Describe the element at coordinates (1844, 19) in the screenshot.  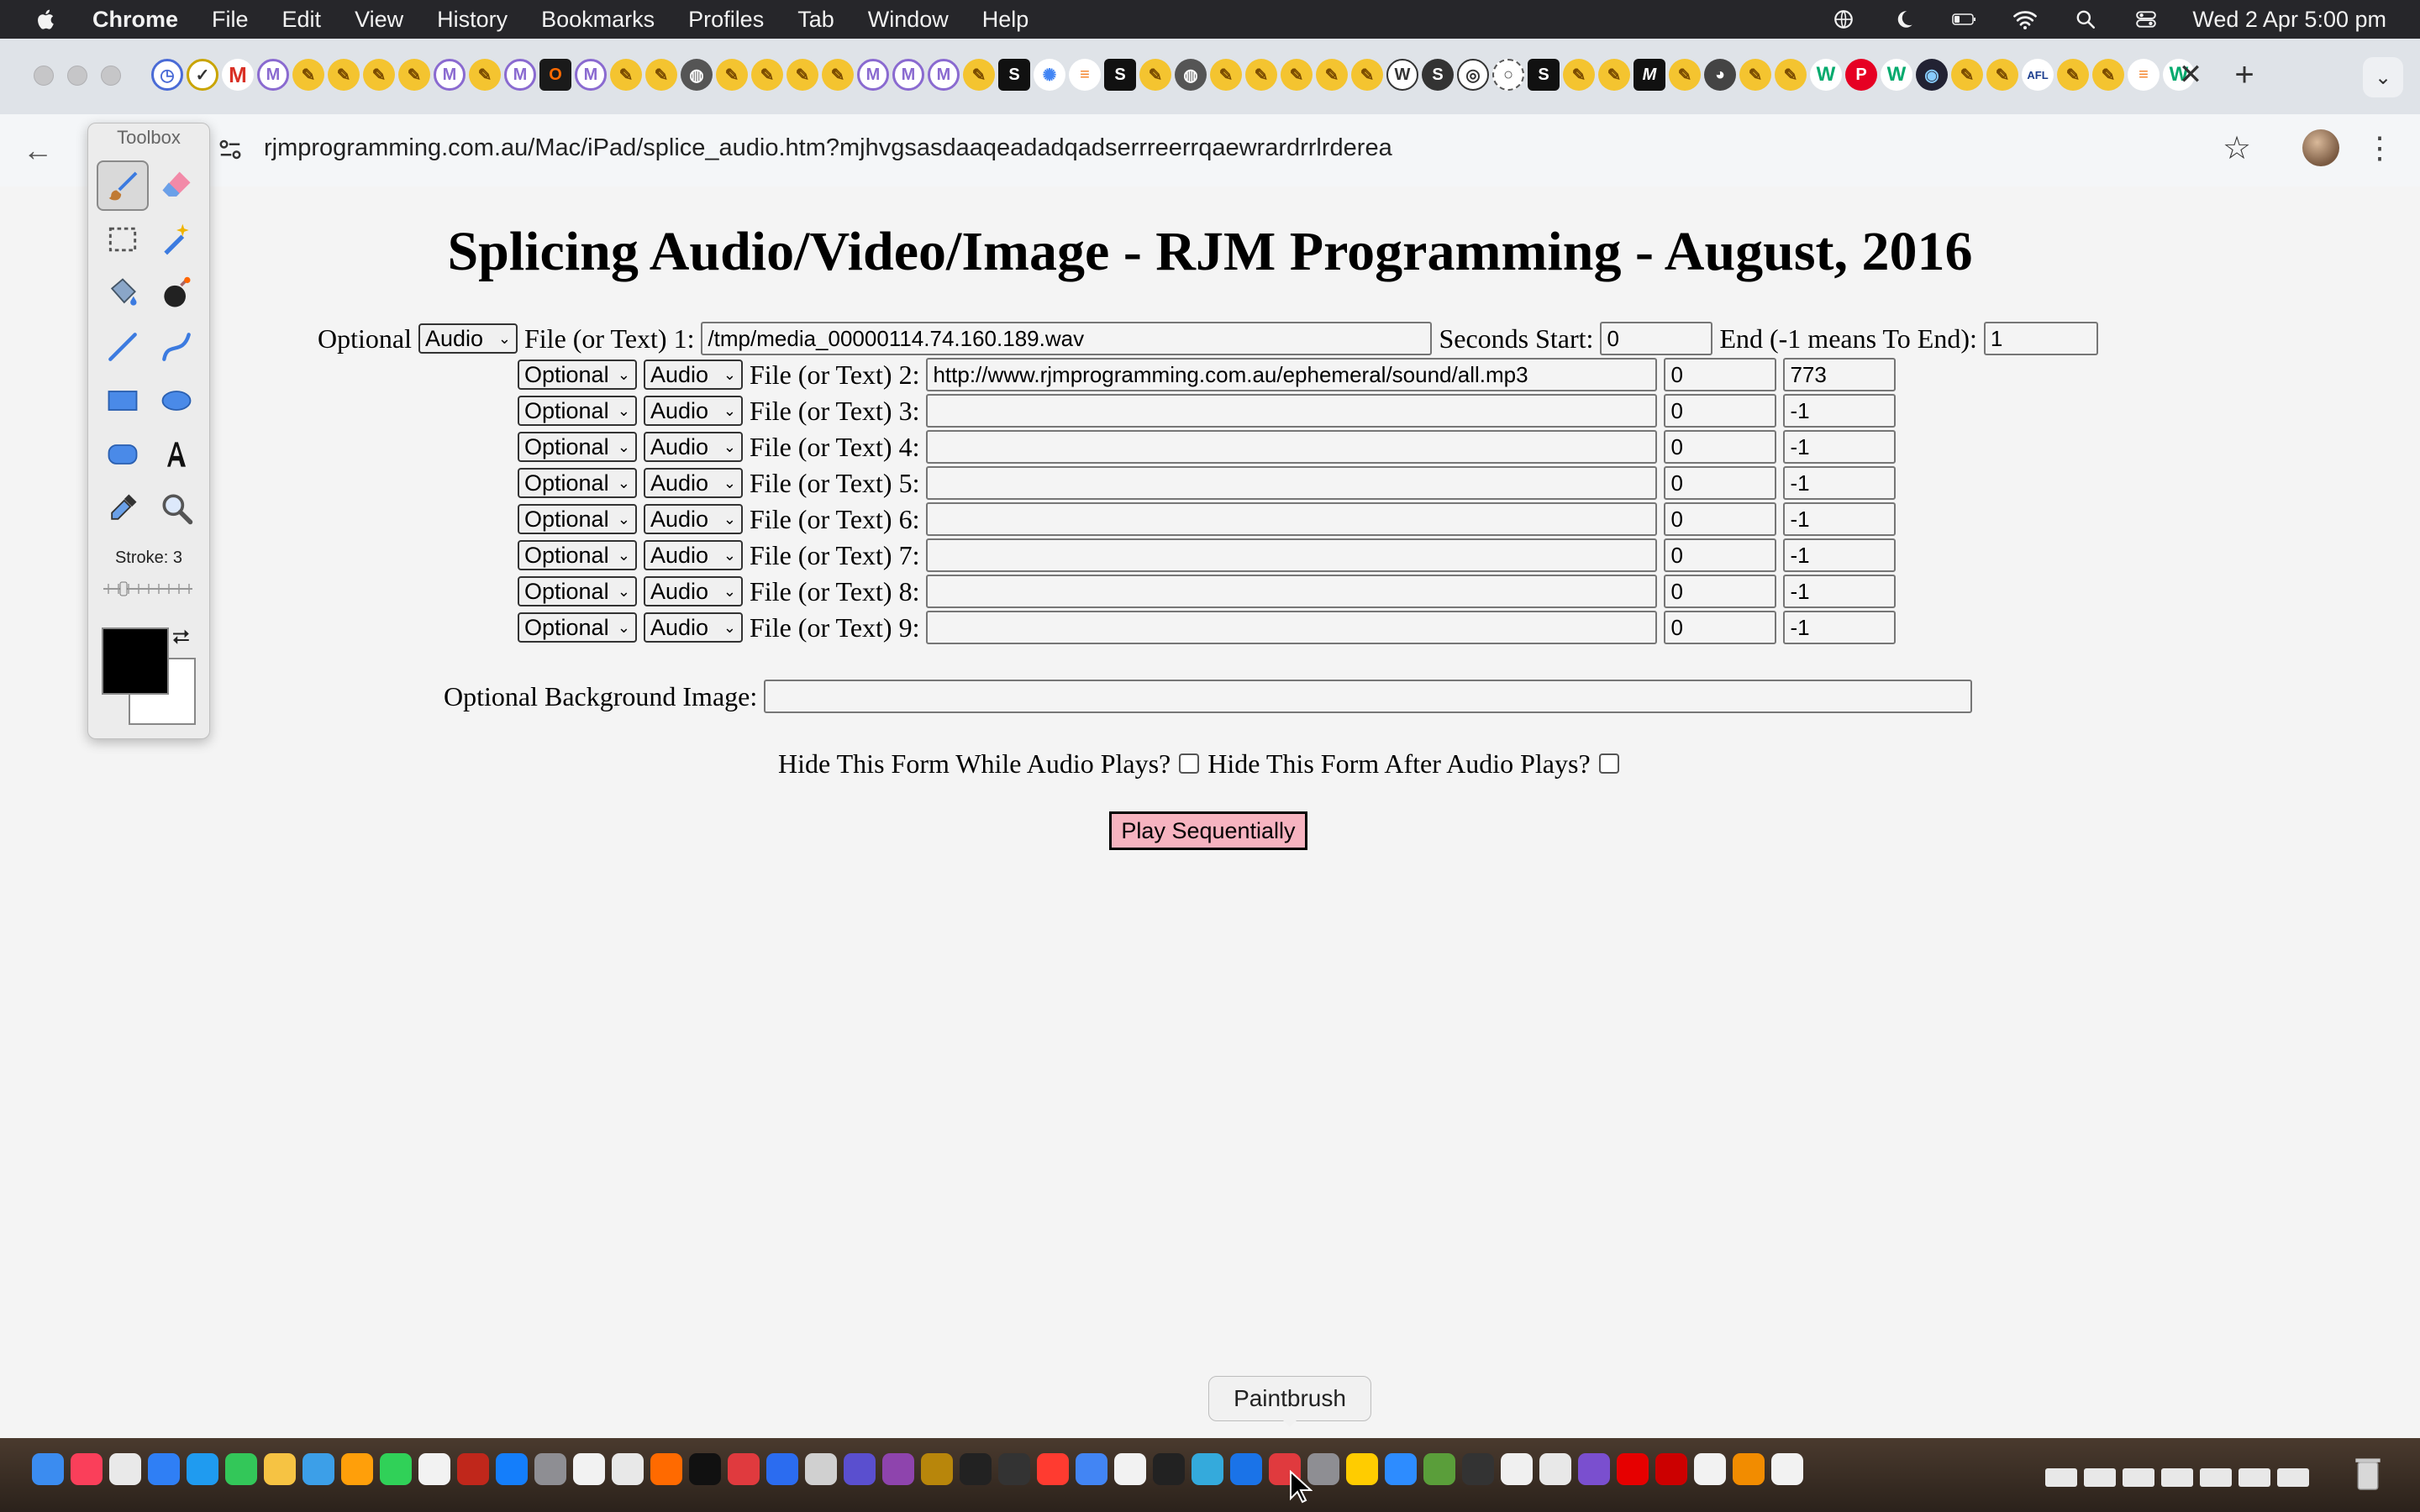
I see `globe-icon` at that location.